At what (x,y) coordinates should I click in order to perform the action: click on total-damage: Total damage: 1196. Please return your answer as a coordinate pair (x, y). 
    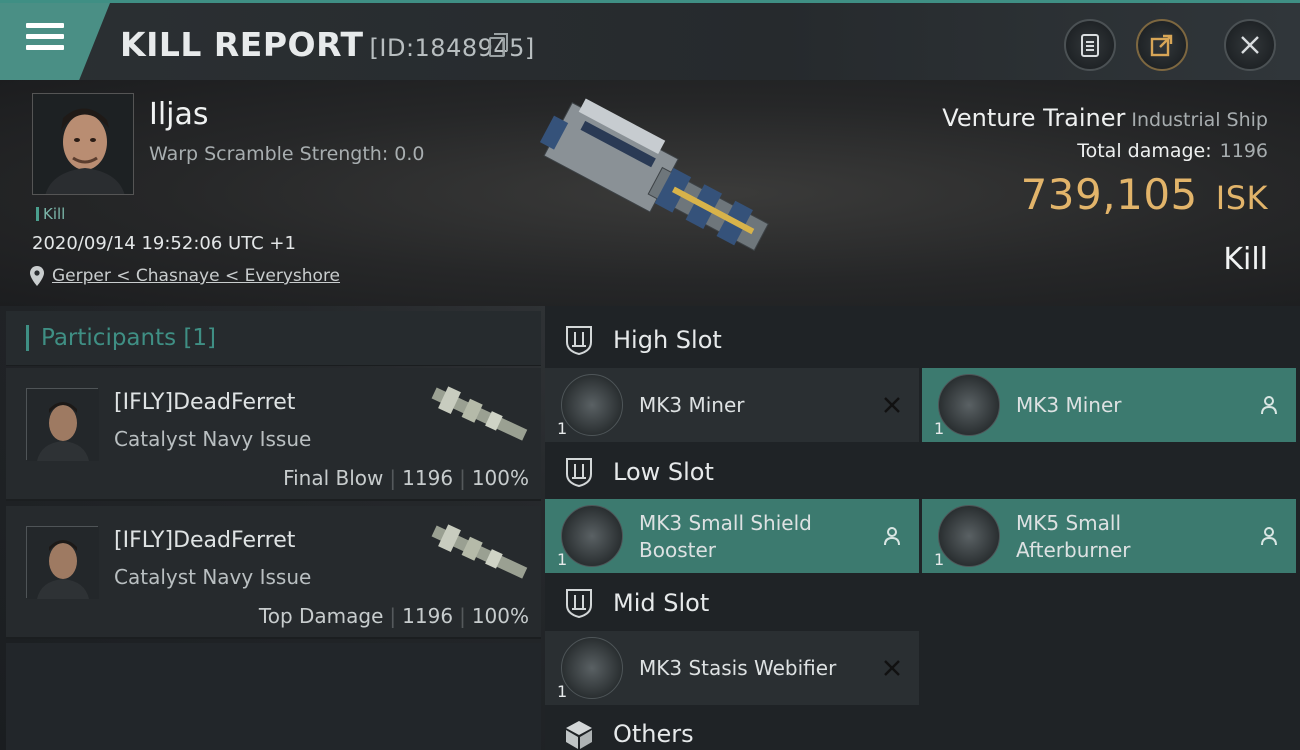
    Looking at the image, I should click on (1172, 151).